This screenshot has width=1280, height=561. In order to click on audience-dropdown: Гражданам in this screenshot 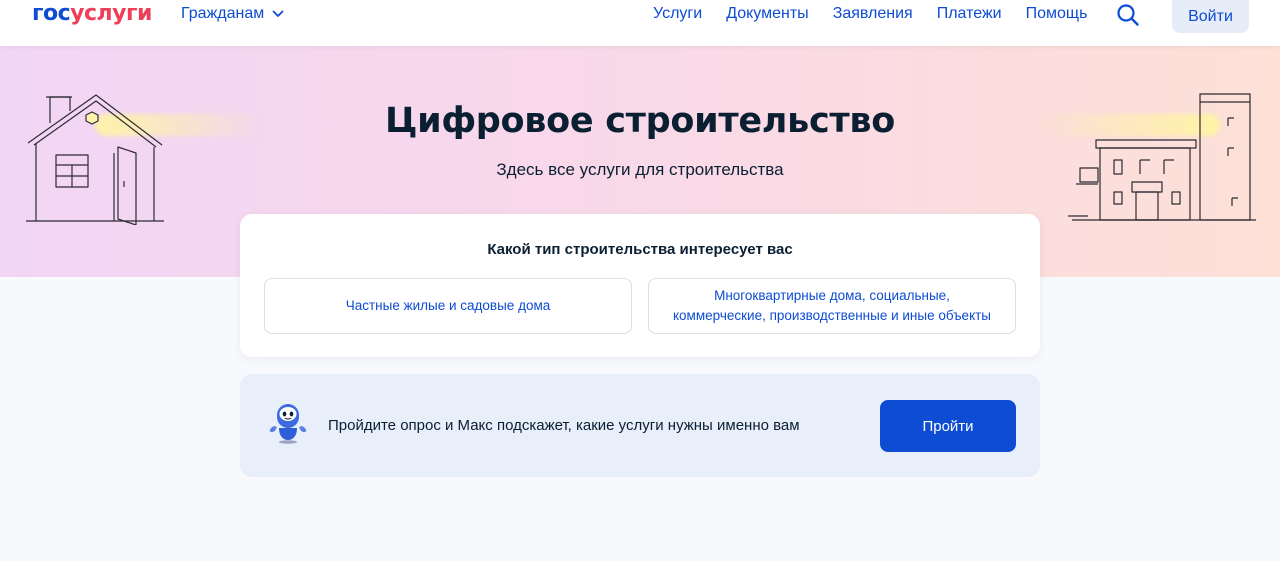, I will do `click(232, 14)`.